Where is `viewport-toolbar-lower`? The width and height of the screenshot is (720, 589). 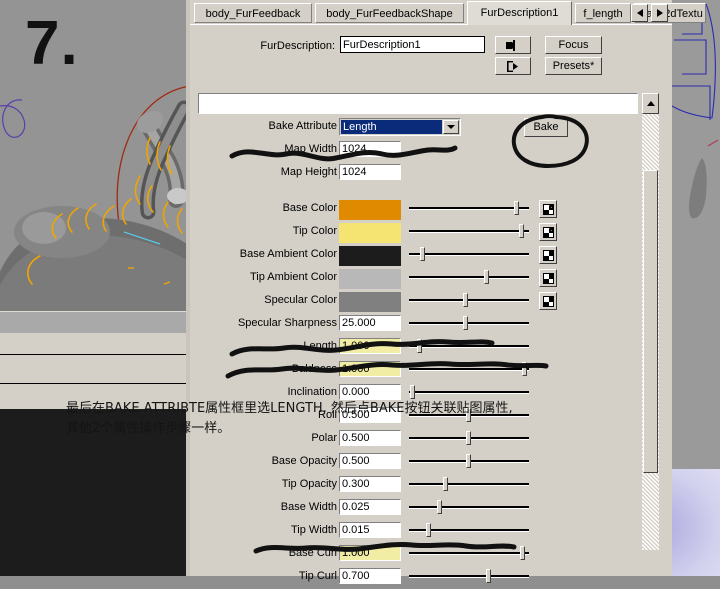 viewport-toolbar-lower is located at coordinates (95, 369).